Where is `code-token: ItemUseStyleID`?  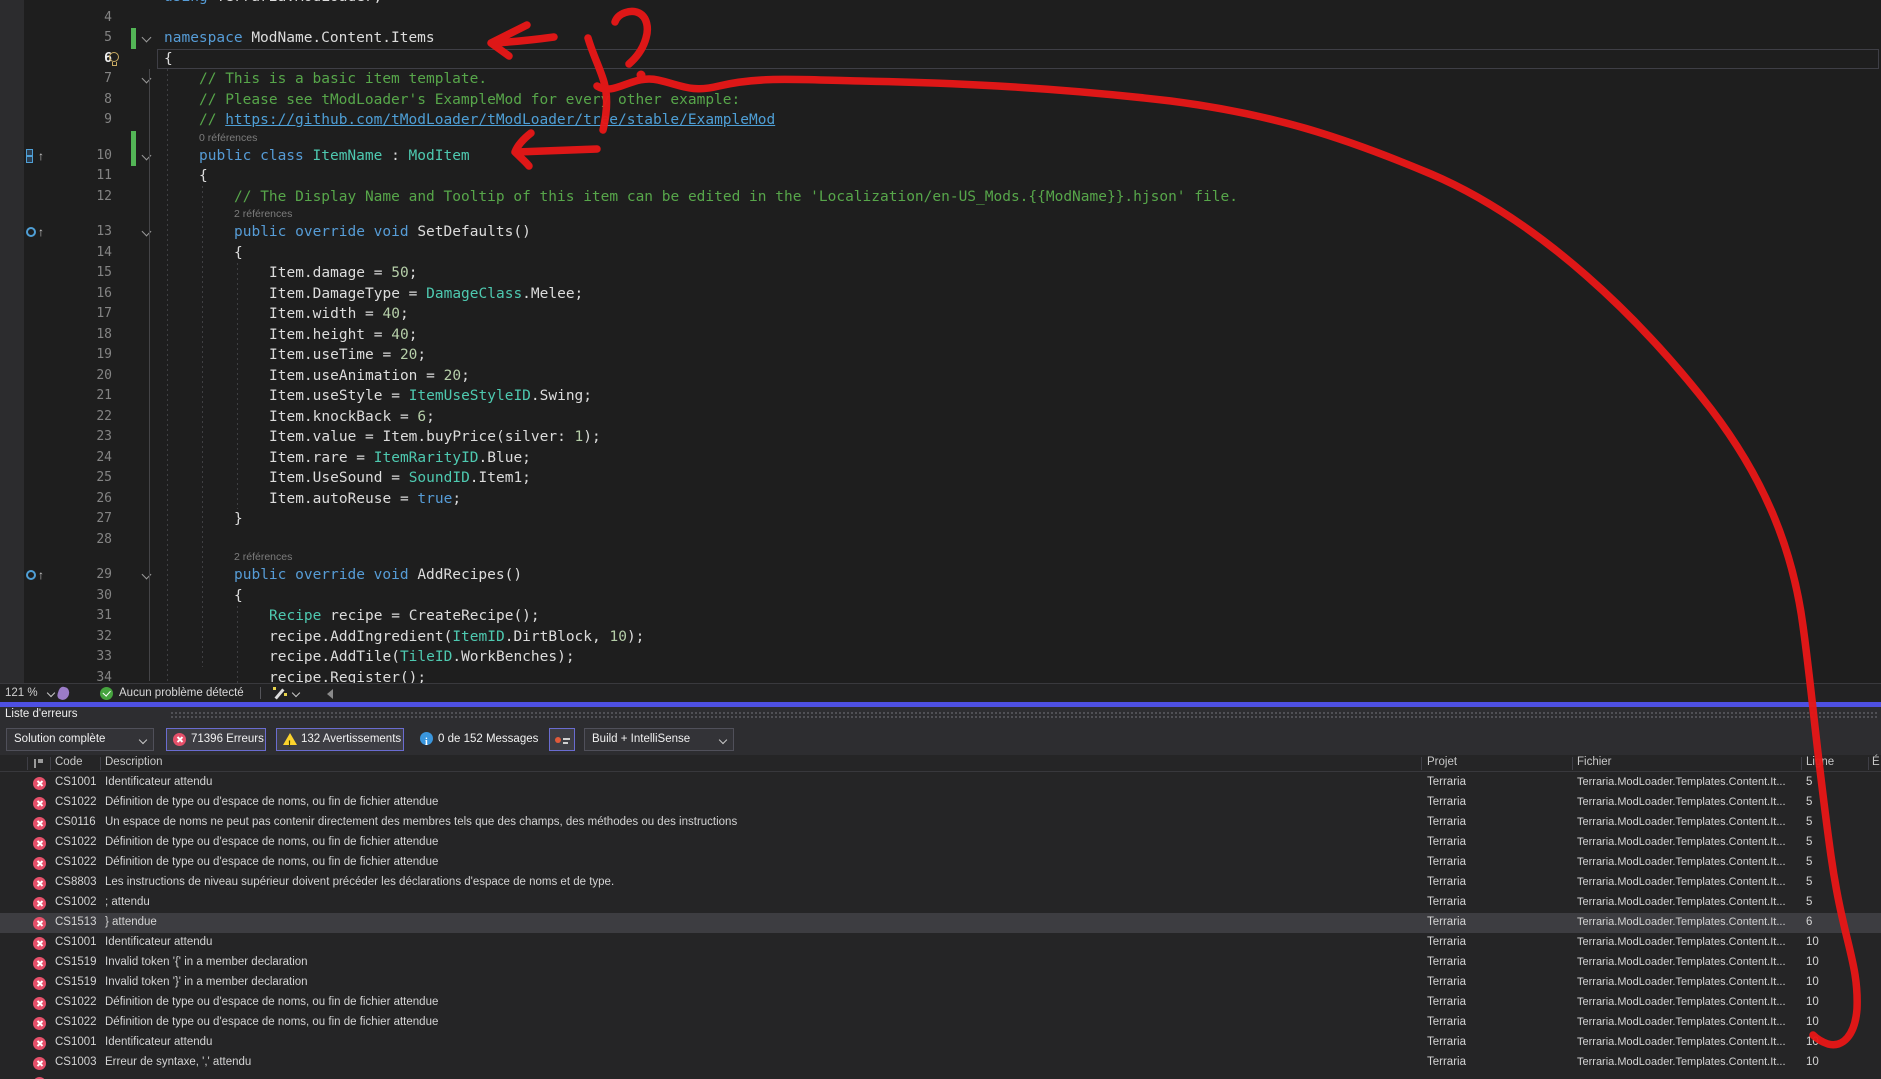 code-token: ItemUseStyleID is located at coordinates (469, 396).